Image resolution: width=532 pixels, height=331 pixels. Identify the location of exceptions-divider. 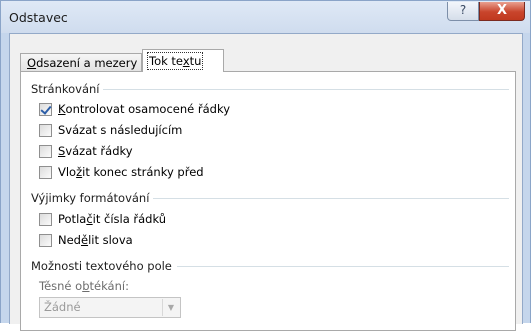
(331, 198).